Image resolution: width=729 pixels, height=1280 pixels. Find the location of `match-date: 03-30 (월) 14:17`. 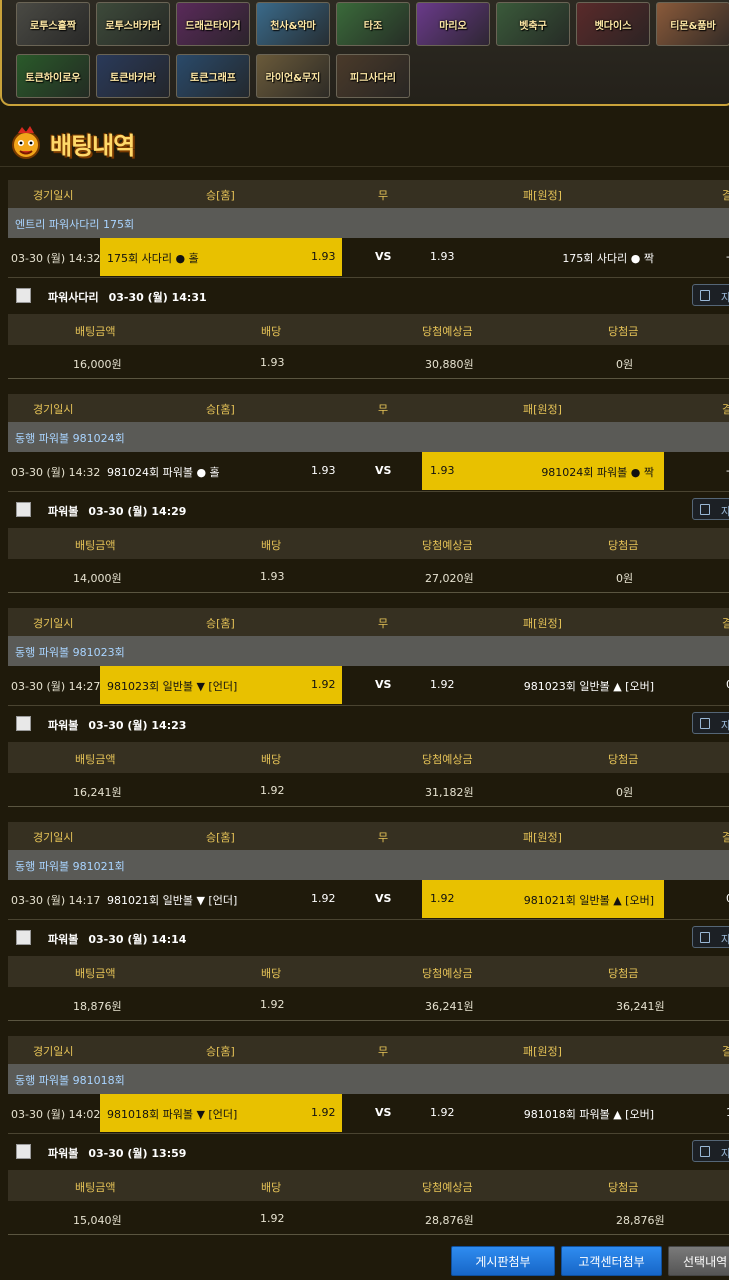

match-date: 03-30 (월) 14:17 is located at coordinates (56, 900).